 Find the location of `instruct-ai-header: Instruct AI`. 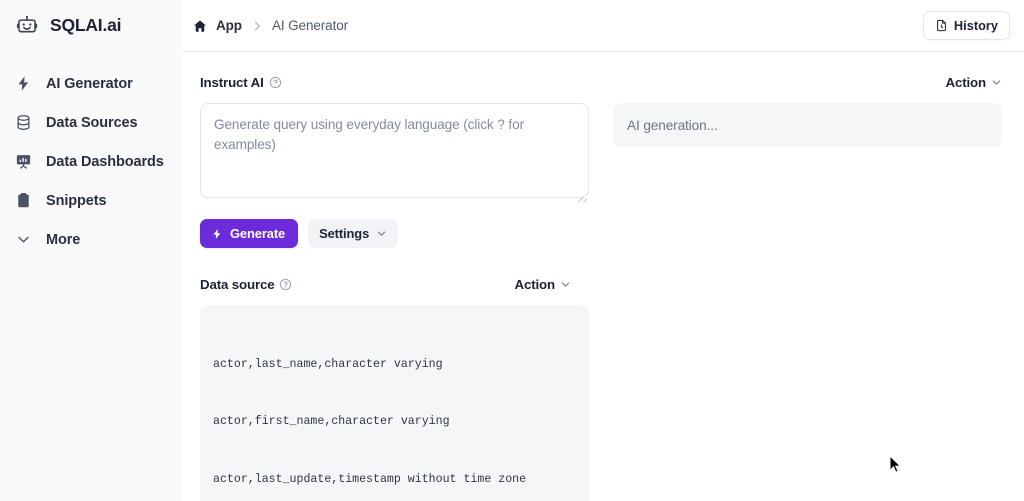

instruct-ai-header: Instruct AI is located at coordinates (394, 82).